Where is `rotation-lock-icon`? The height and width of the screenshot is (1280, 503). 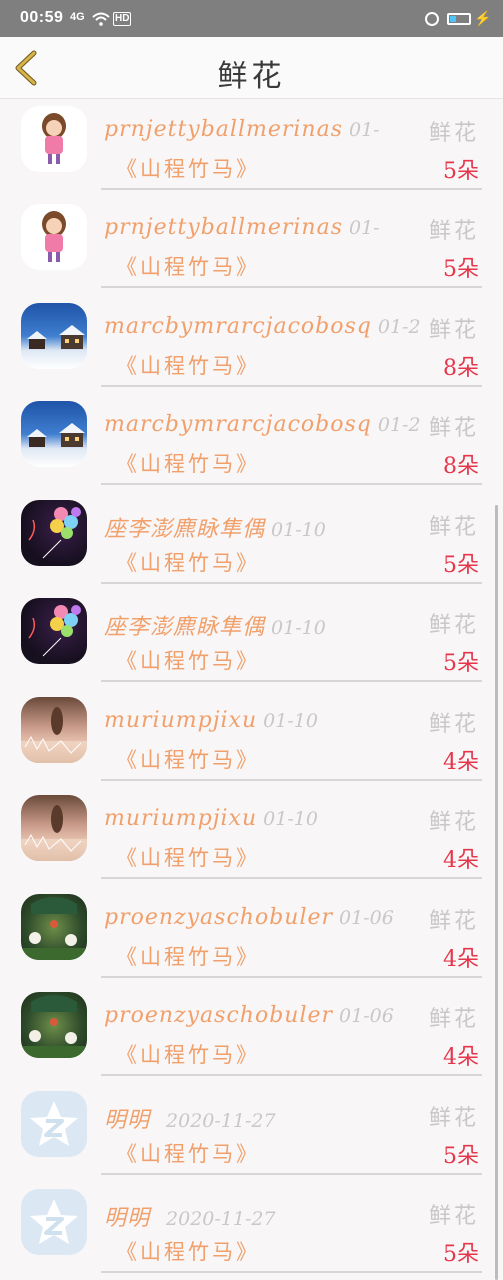
rotation-lock-icon is located at coordinates (432, 19).